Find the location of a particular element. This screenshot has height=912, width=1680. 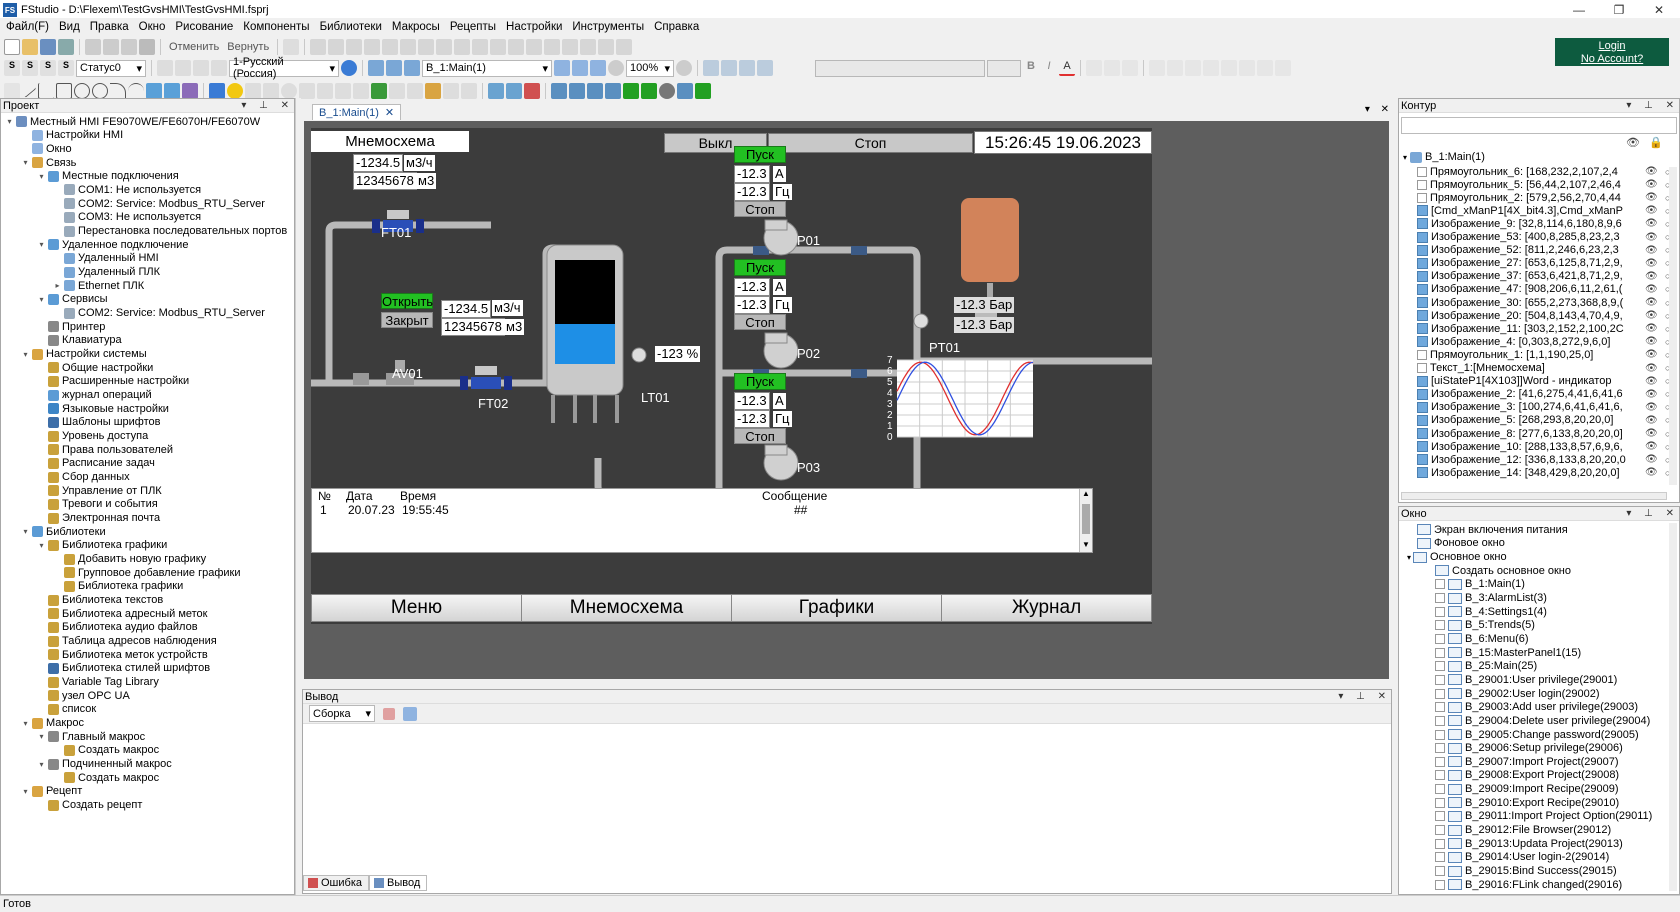

tree-item: Удаленный ПЛК is located at coordinates (106, 271).